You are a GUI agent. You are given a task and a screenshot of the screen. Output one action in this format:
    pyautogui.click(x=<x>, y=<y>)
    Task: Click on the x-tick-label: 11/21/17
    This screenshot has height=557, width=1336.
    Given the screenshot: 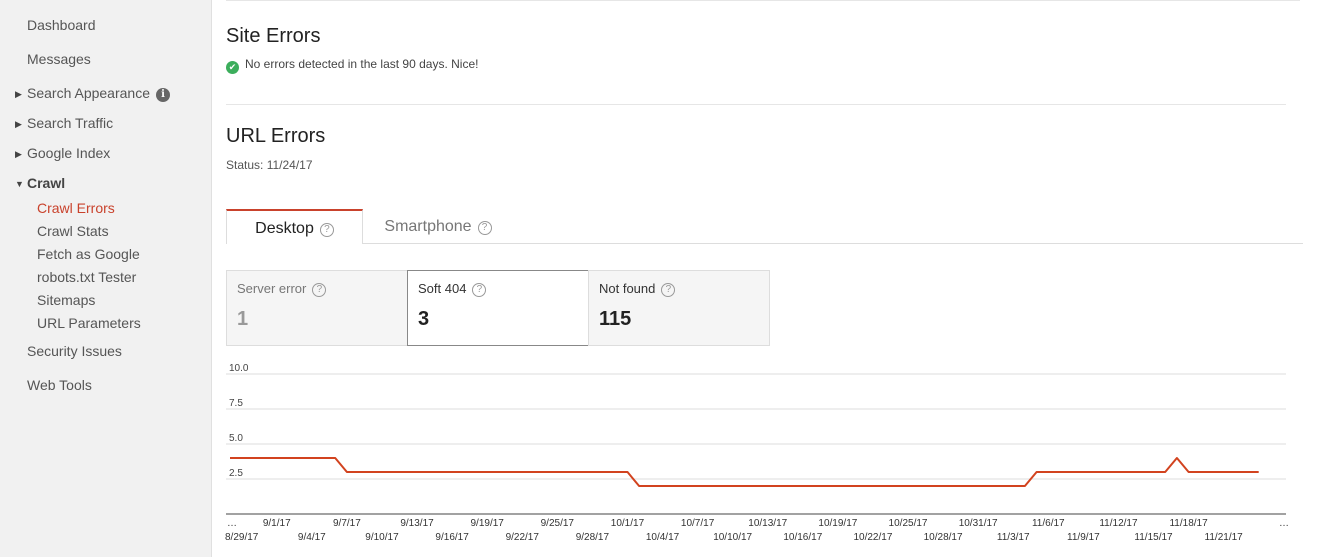 What is the action you would take?
    pyautogui.click(x=1224, y=537)
    